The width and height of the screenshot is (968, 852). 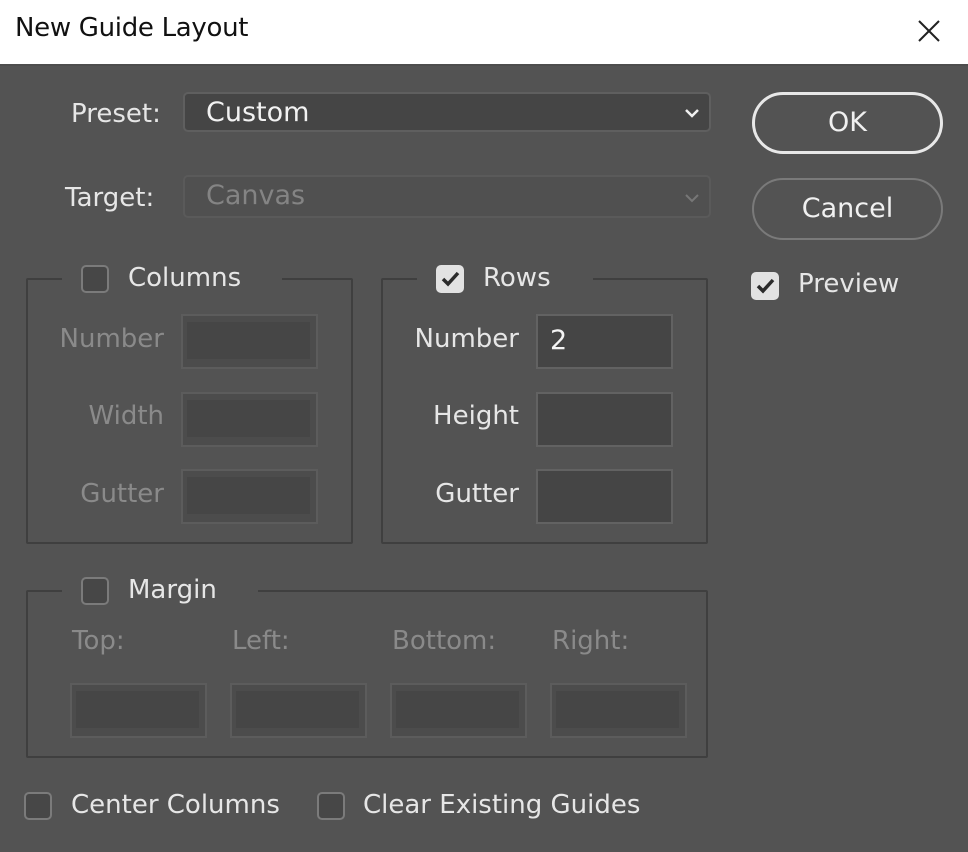 What do you see at coordinates (111, 339) in the screenshot?
I see `columns-number-label: Number` at bounding box center [111, 339].